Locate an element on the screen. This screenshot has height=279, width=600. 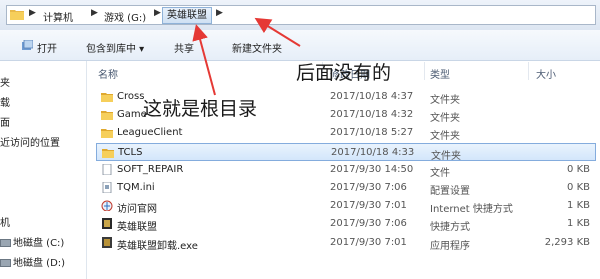
annotation-root-directory: 这就是根目录 is located at coordinates (200, 109).